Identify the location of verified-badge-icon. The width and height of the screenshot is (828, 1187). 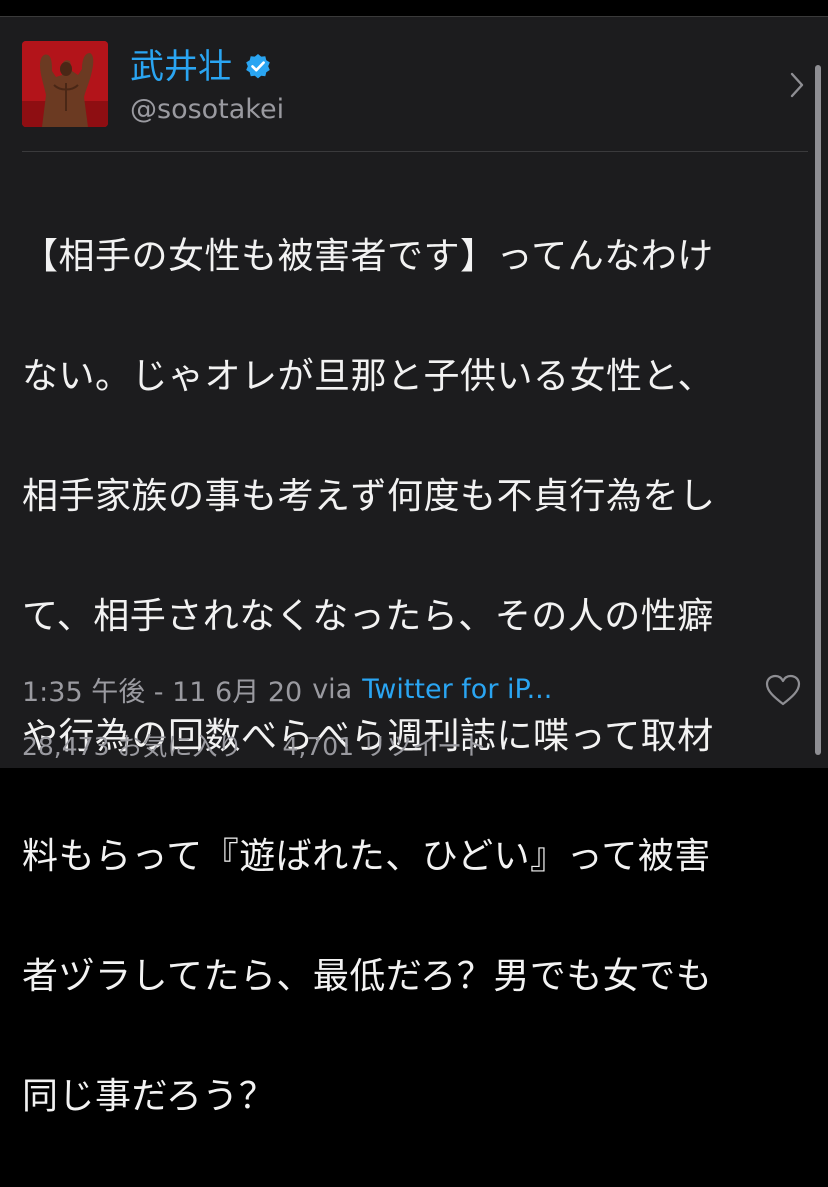
(258, 66).